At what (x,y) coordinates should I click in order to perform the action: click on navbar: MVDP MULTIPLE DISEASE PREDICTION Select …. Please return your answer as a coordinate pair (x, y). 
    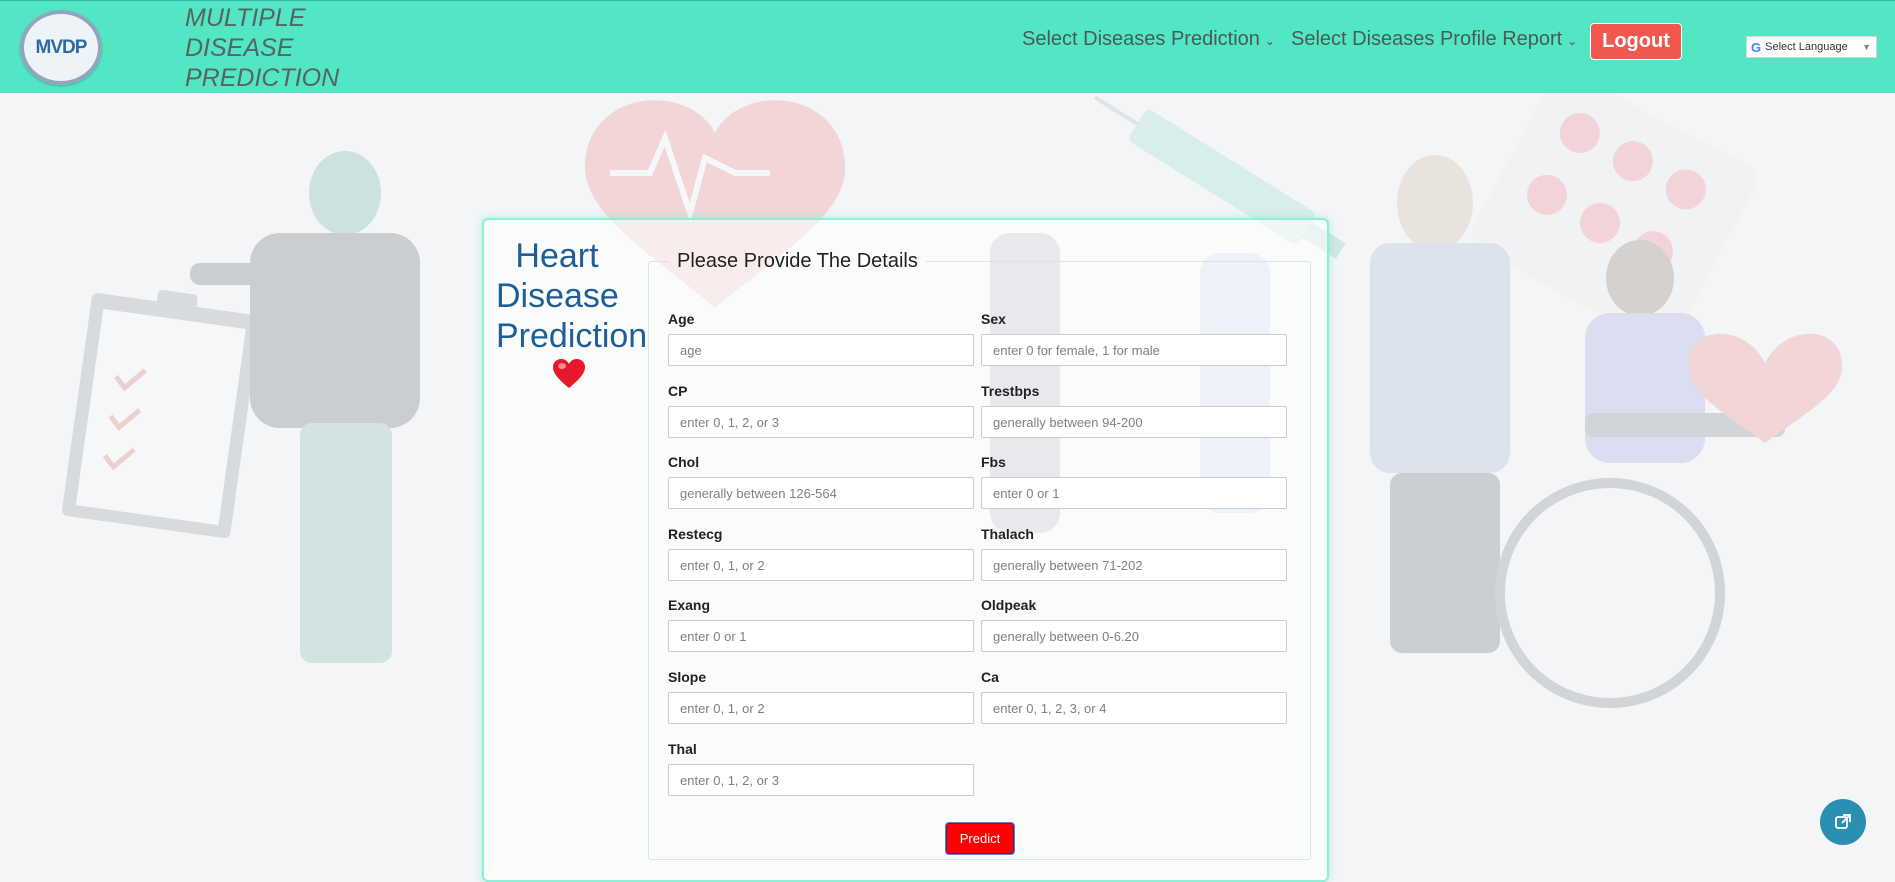
    Looking at the image, I should click on (947, 46).